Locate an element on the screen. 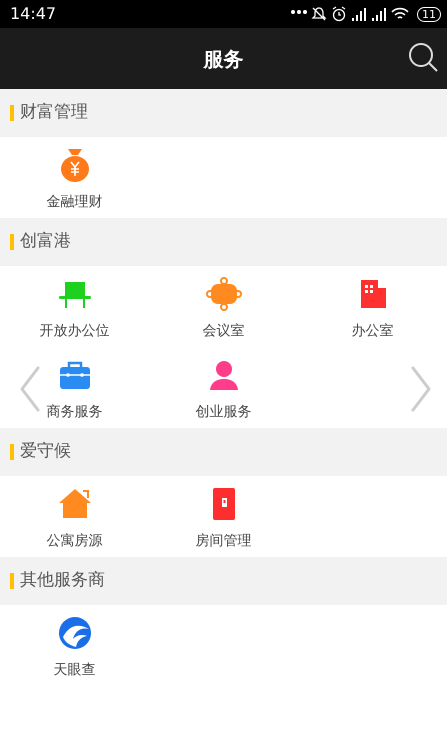  service-item: 房间管理 is located at coordinates (223, 516).